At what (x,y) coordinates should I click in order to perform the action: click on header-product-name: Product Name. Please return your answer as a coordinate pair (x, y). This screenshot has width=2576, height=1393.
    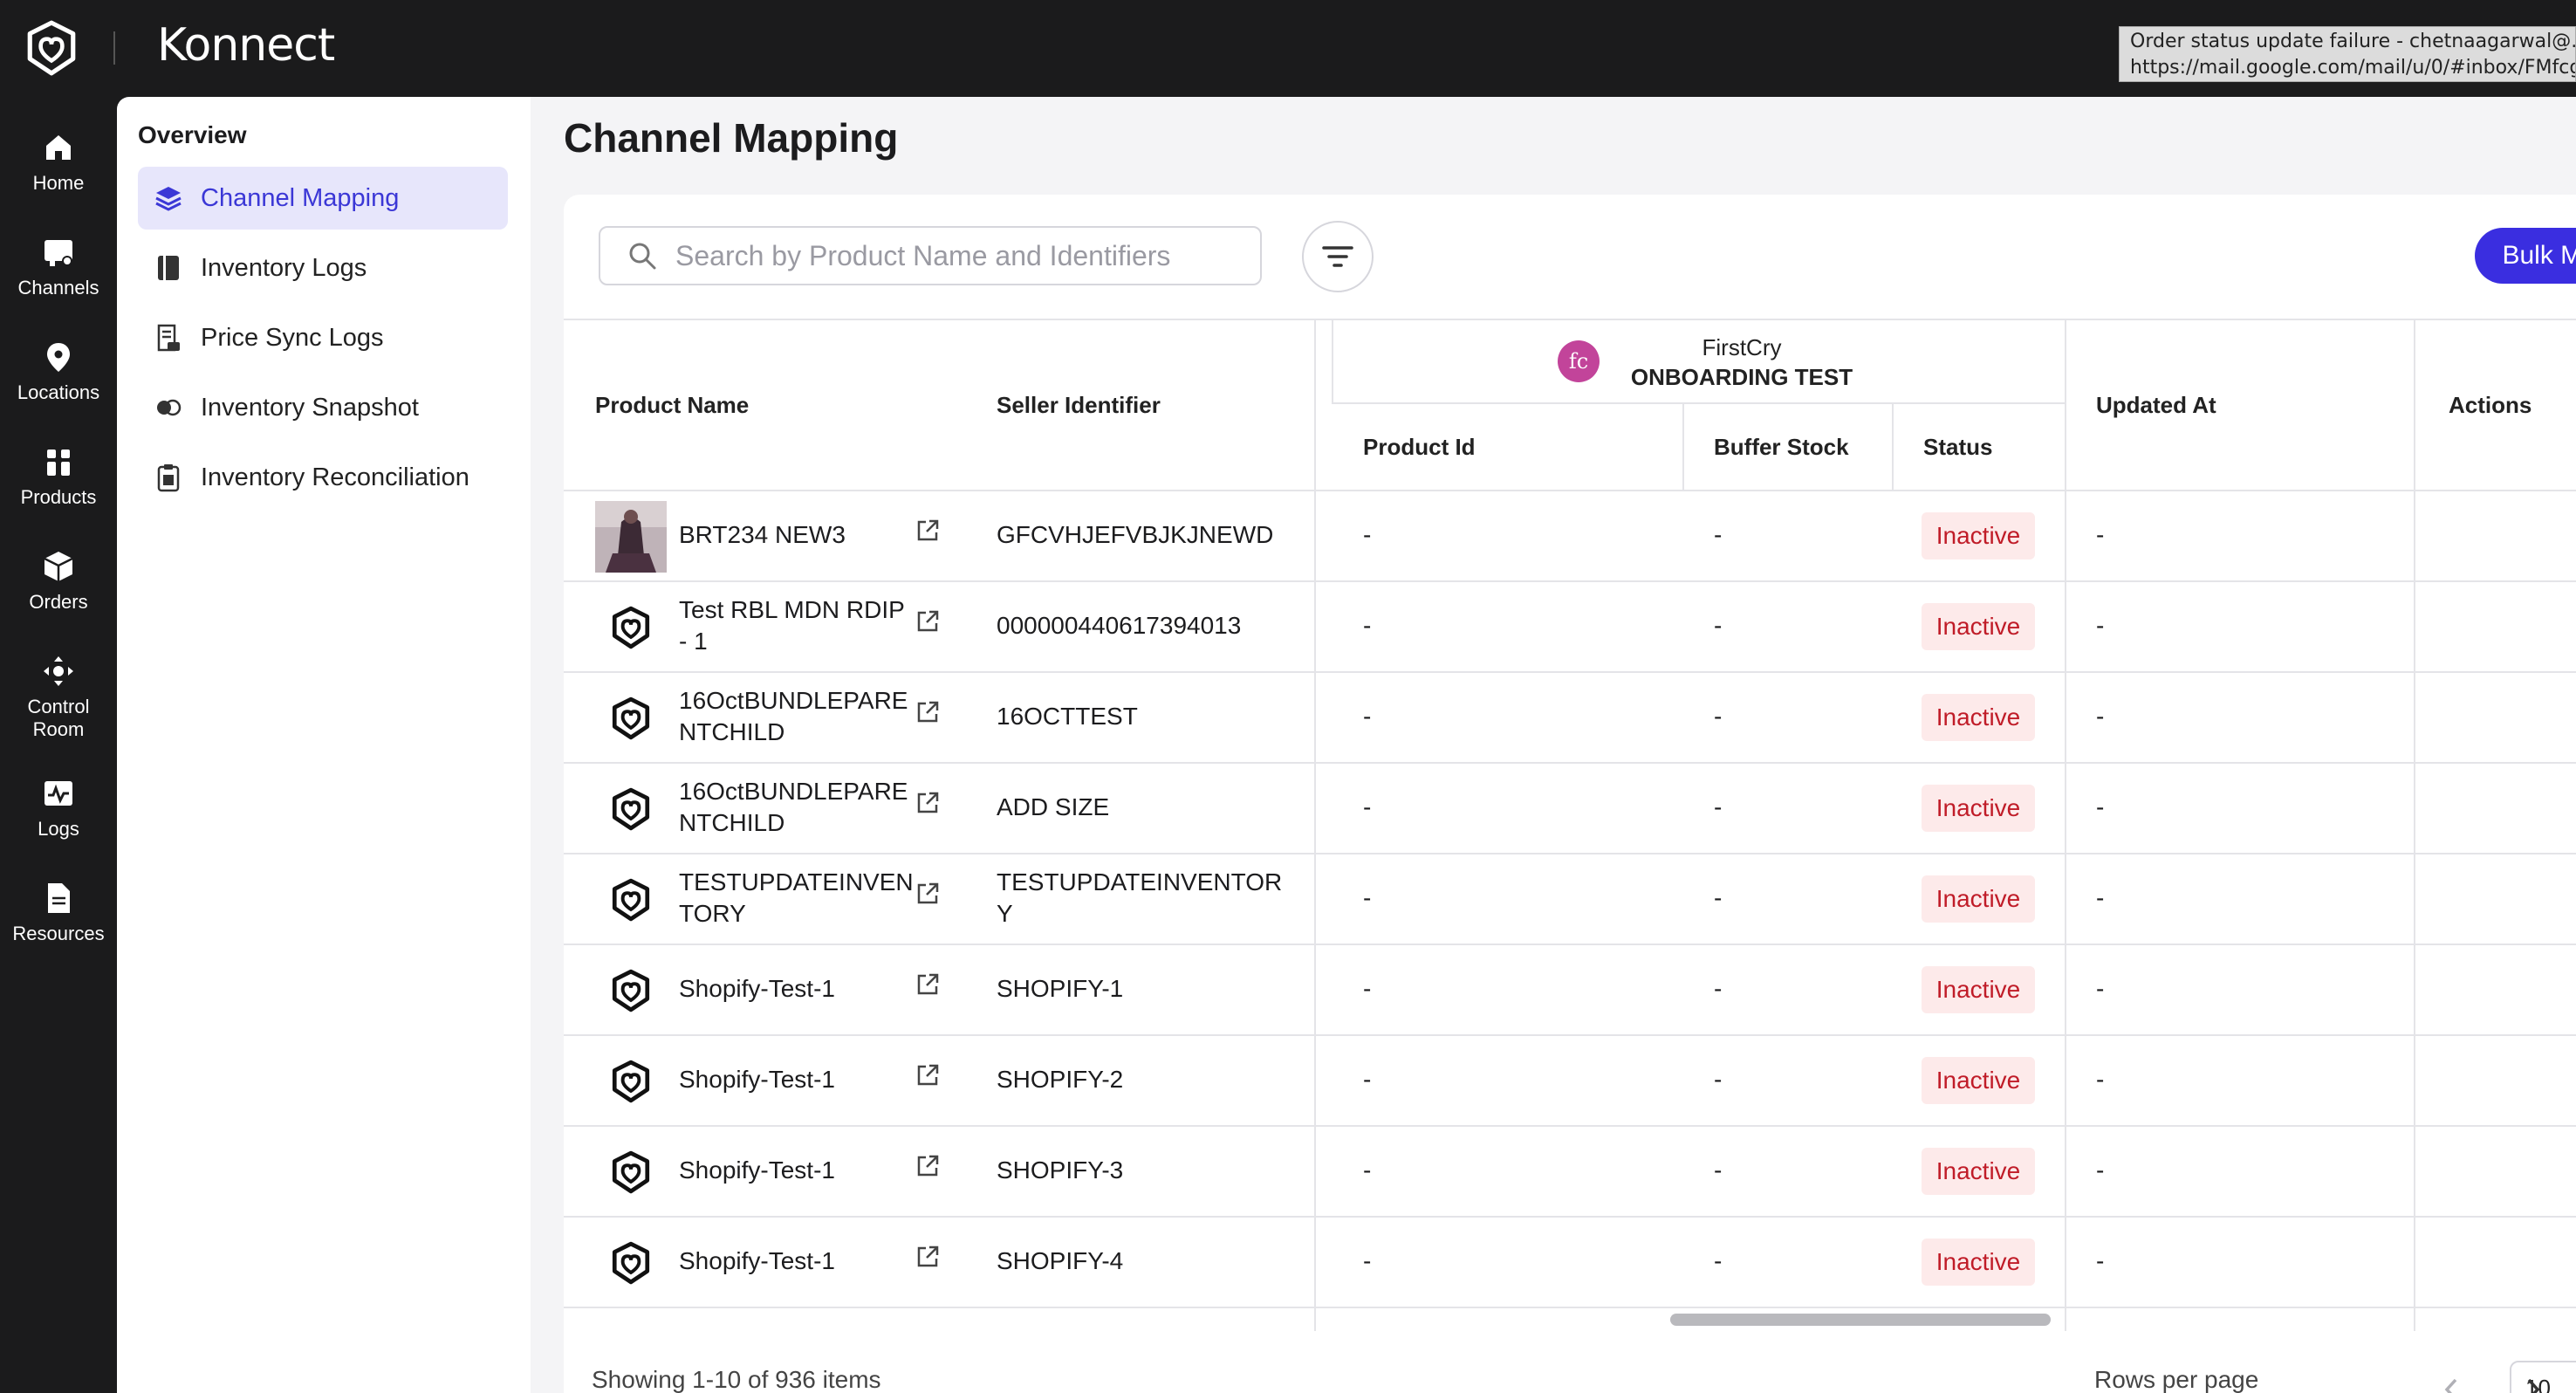
    Looking at the image, I should click on (672, 406).